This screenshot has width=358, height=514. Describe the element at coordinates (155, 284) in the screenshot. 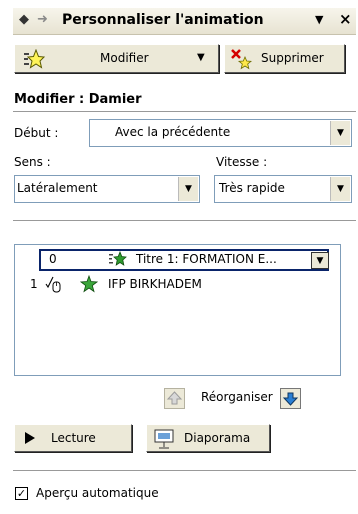

I see `animation-name: IFP BIRKHADEM` at that location.